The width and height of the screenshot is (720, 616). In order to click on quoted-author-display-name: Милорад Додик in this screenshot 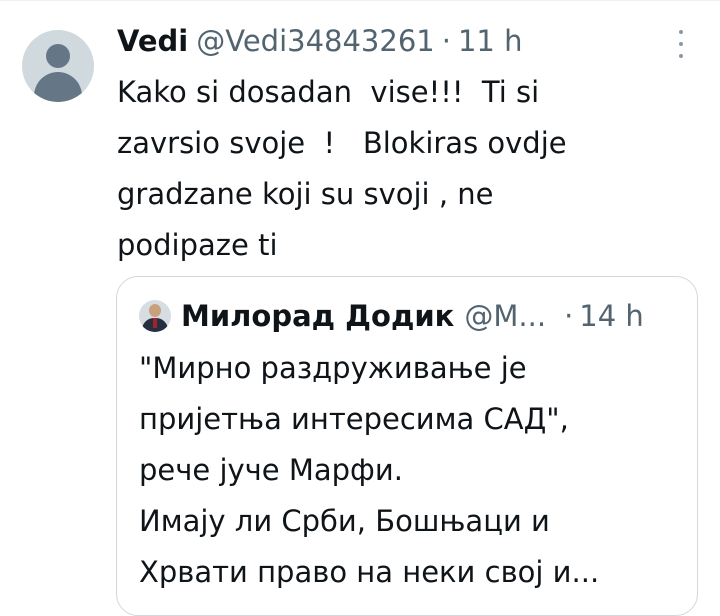, I will do `click(318, 316)`.